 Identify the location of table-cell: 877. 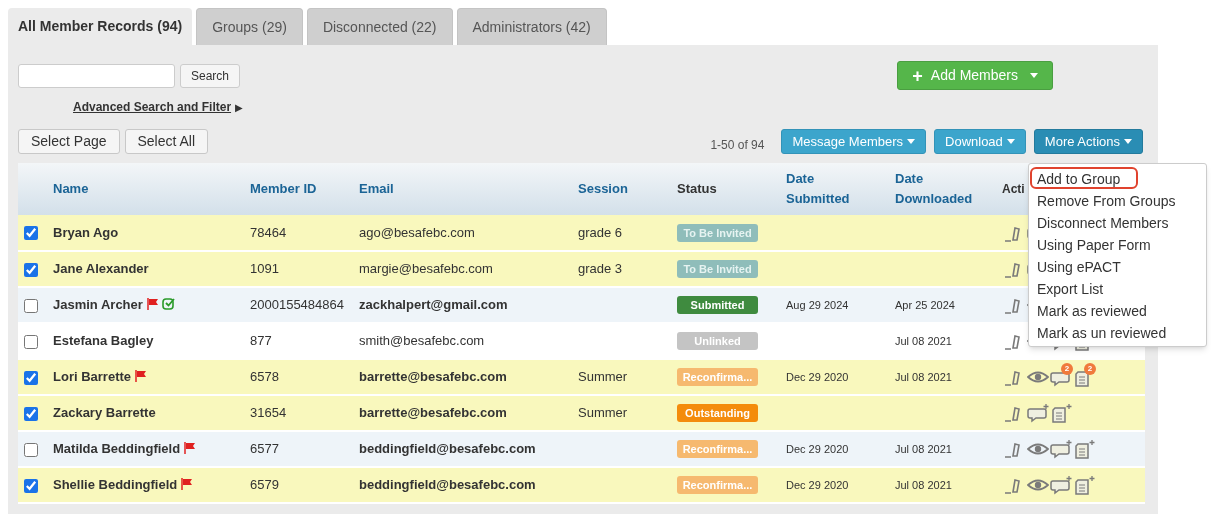
(261, 341).